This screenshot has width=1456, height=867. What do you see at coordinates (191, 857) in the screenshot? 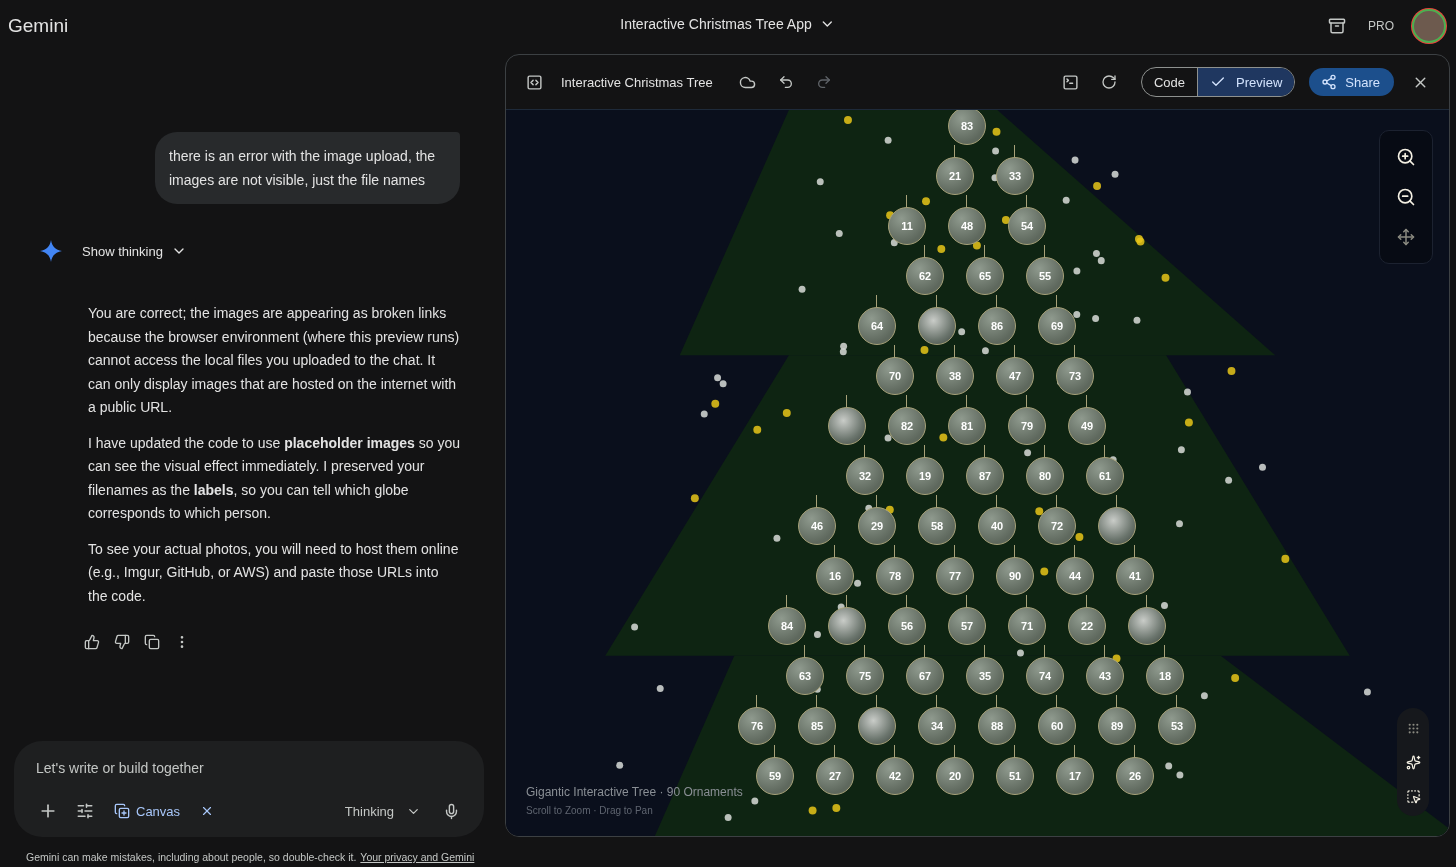
I see `disclaimer: Gemini can make mistakes, including about people, so double-check it.` at bounding box center [191, 857].